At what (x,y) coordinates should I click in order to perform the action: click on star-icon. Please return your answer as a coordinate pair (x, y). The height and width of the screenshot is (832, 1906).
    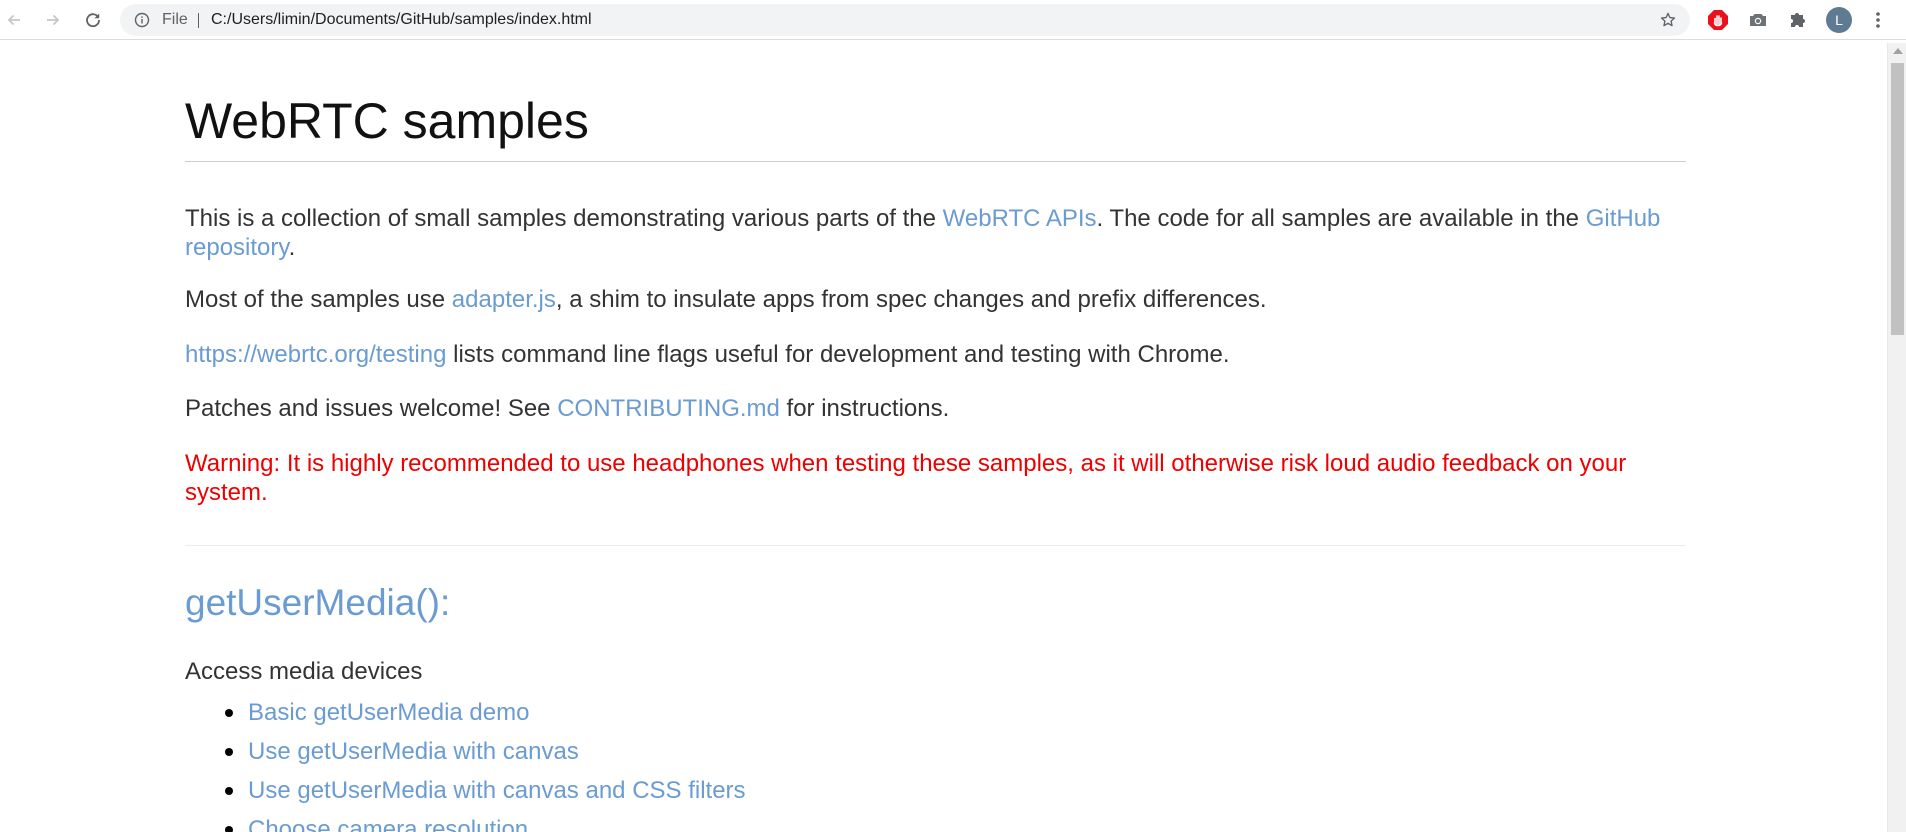
    Looking at the image, I should click on (1668, 20).